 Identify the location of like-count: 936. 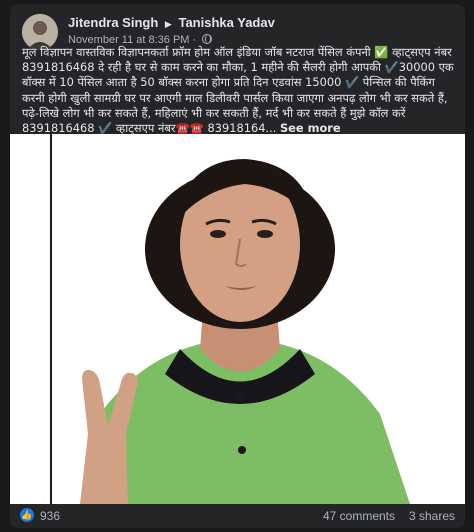
(50, 516).